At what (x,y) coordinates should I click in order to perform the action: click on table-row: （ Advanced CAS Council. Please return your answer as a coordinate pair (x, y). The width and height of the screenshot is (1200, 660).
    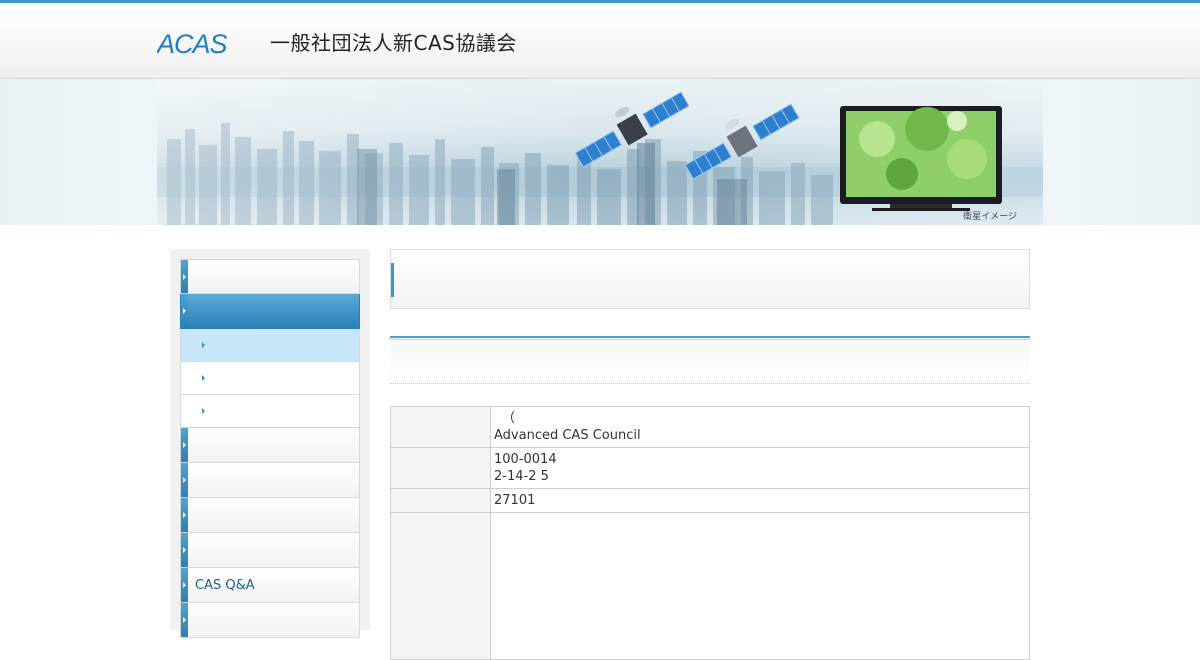
    Looking at the image, I should click on (710, 427).